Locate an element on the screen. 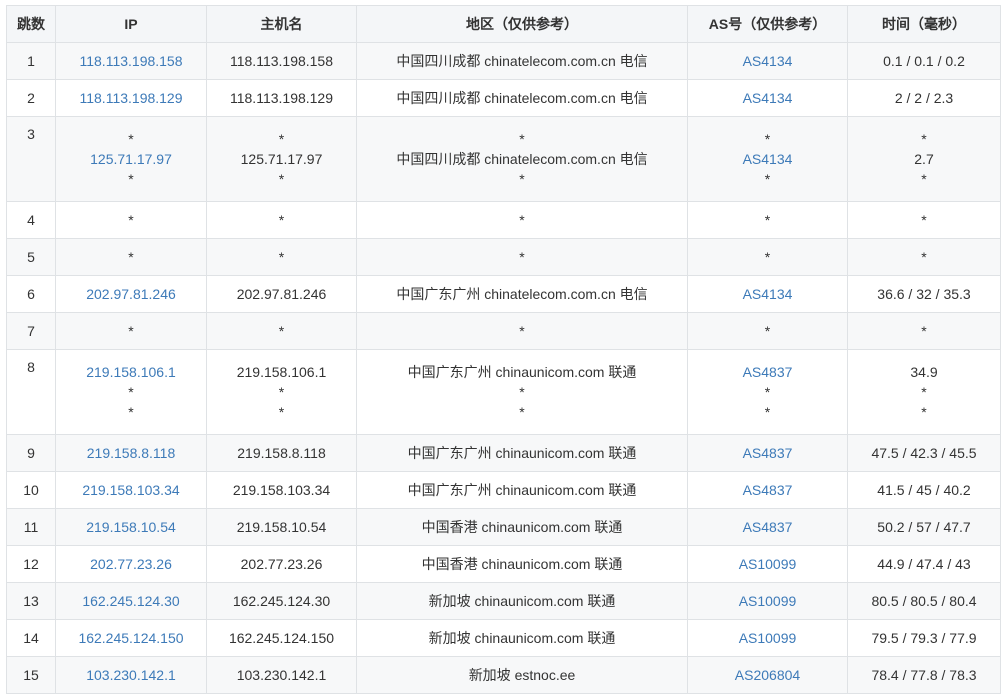 The width and height of the screenshot is (1007, 694). hop-cell: 12 is located at coordinates (31, 564).